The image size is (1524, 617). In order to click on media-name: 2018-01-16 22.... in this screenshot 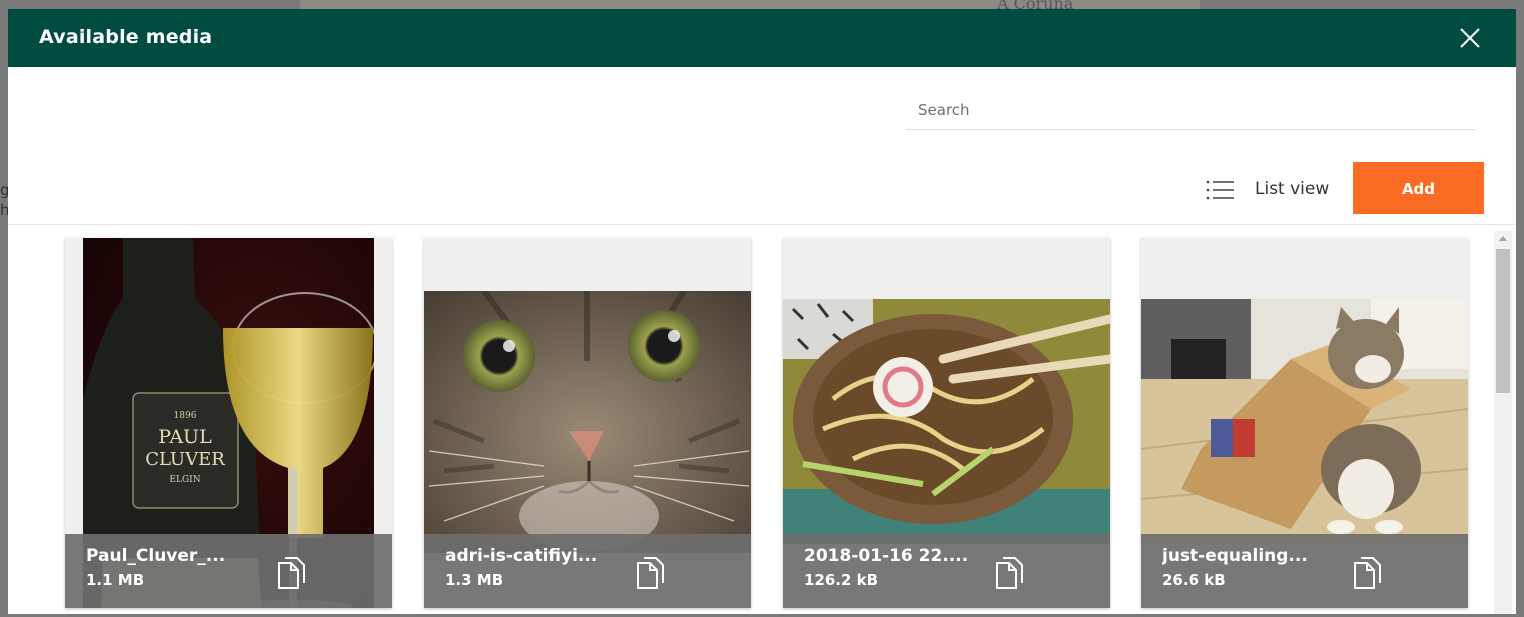, I will do `click(886, 556)`.